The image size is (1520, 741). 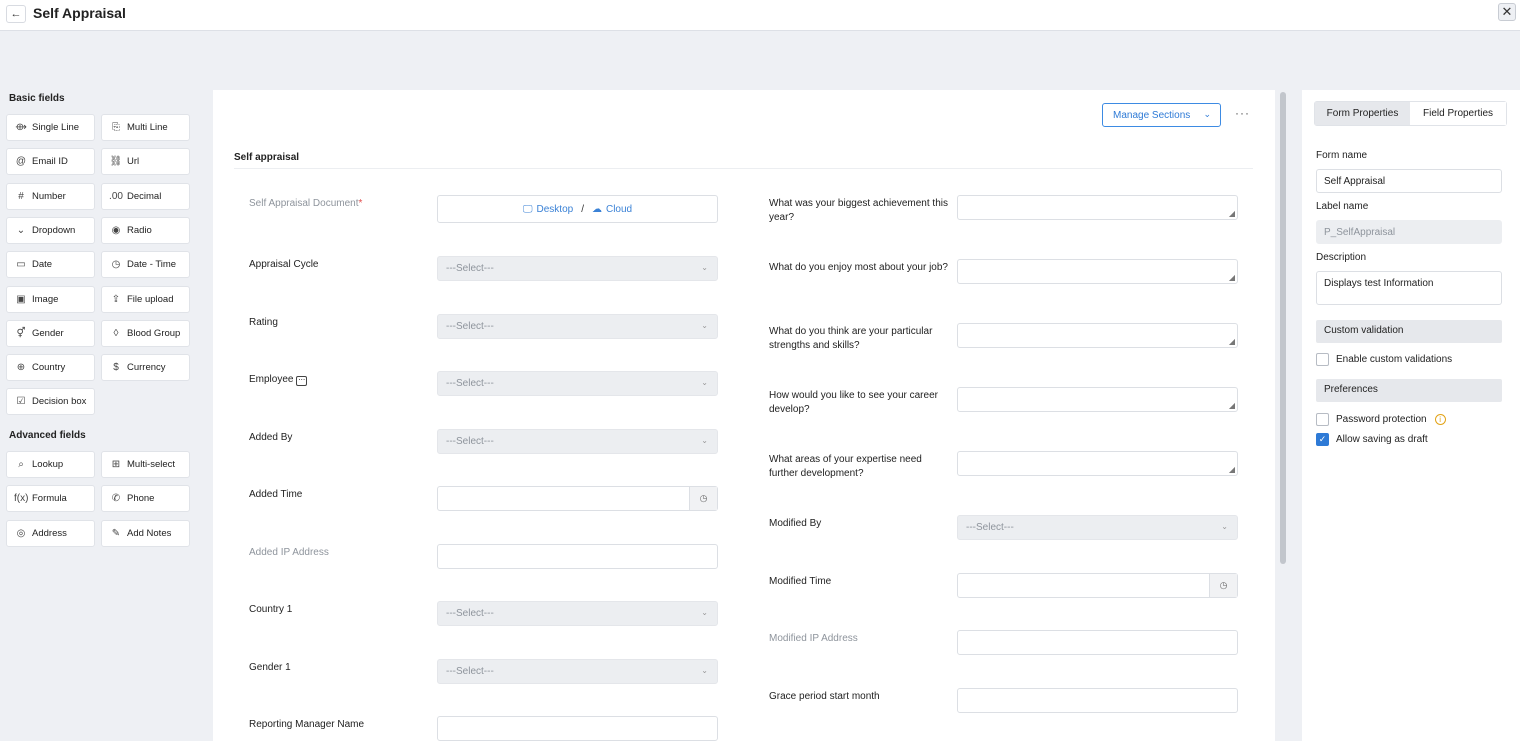 I want to click on doc-label-text: Self Appraisal Document, so click(x=304, y=203).